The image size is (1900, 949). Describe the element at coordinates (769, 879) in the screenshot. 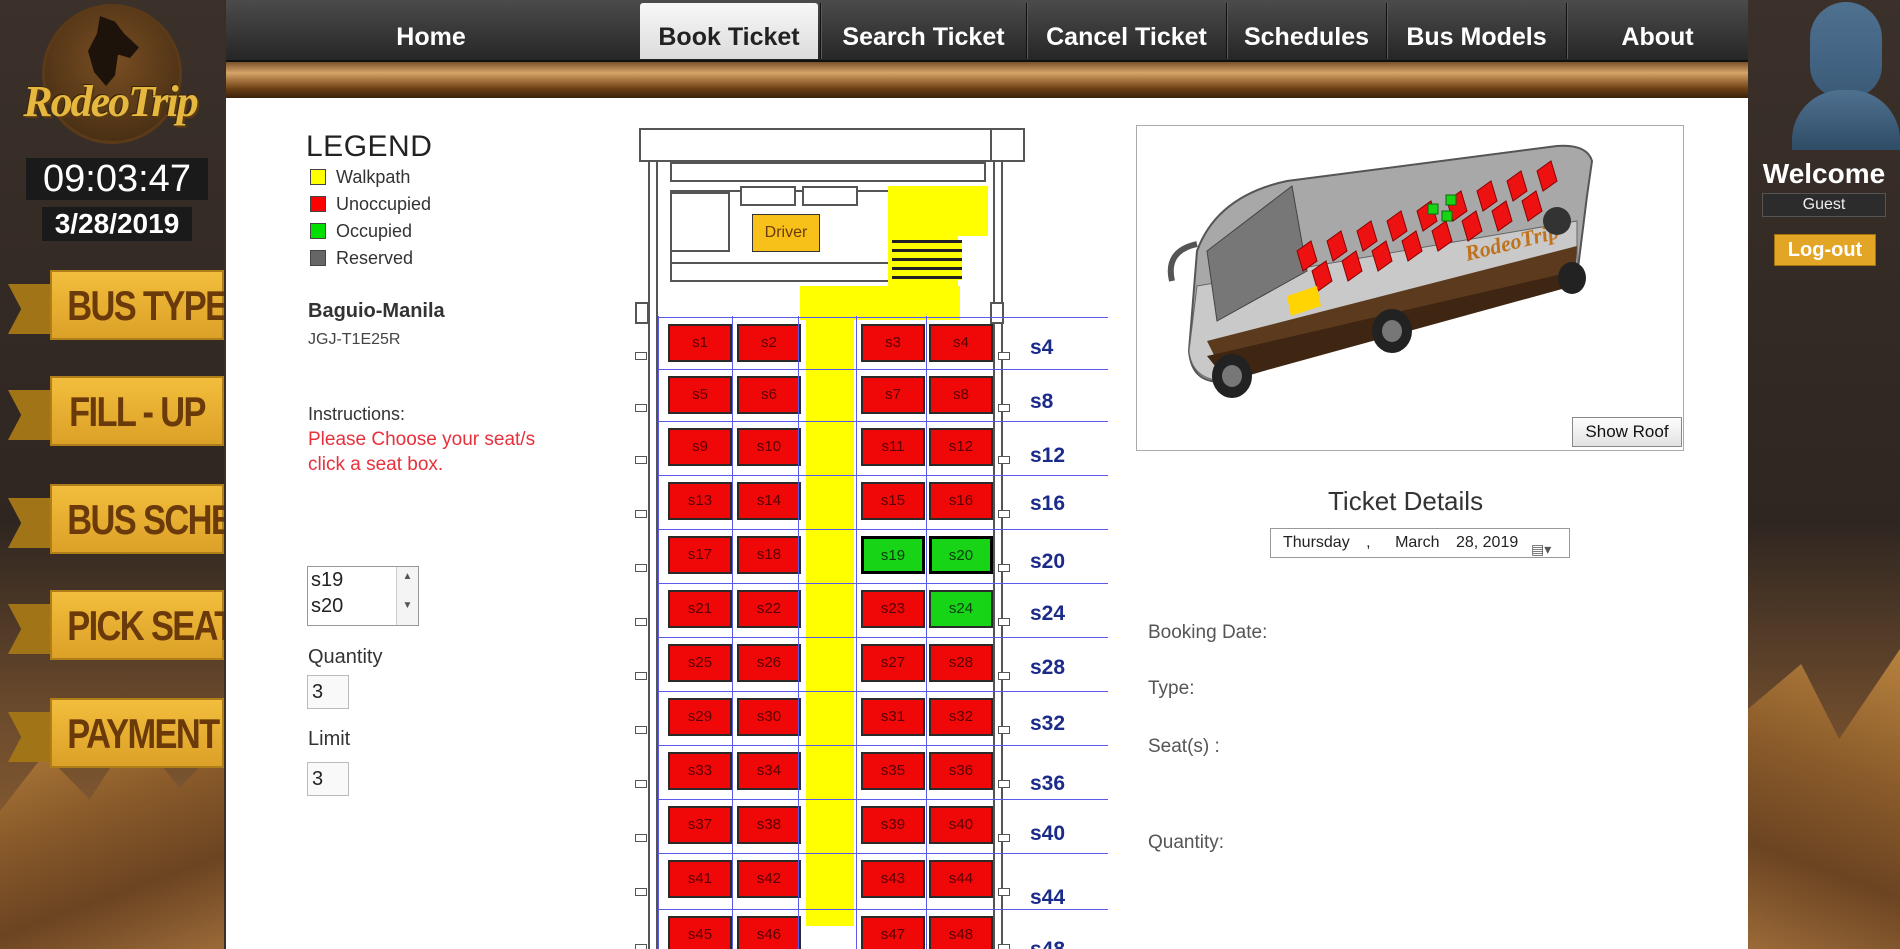

I see `seat-s42: s42` at that location.